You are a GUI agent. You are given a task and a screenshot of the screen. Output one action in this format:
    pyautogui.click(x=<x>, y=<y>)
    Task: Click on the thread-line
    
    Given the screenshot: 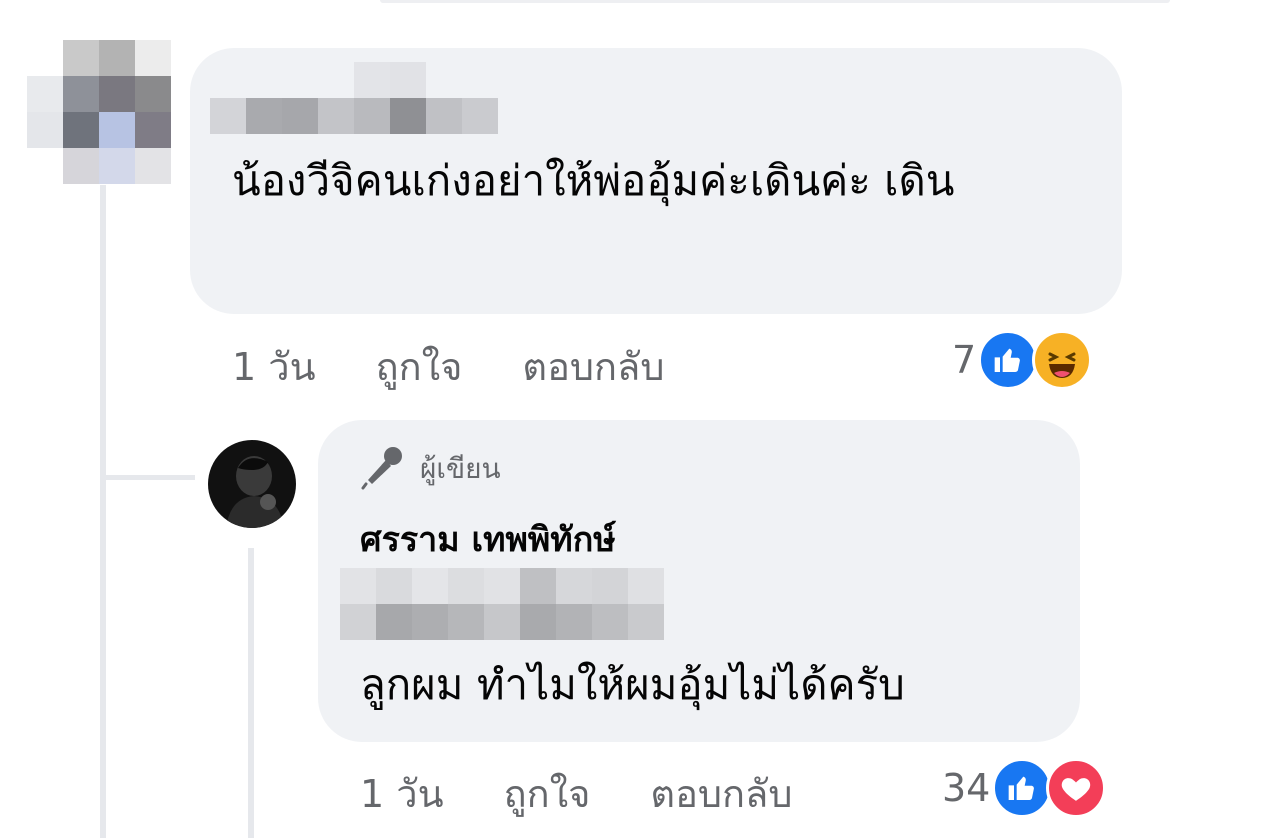 What is the action you would take?
    pyautogui.click(x=103, y=511)
    